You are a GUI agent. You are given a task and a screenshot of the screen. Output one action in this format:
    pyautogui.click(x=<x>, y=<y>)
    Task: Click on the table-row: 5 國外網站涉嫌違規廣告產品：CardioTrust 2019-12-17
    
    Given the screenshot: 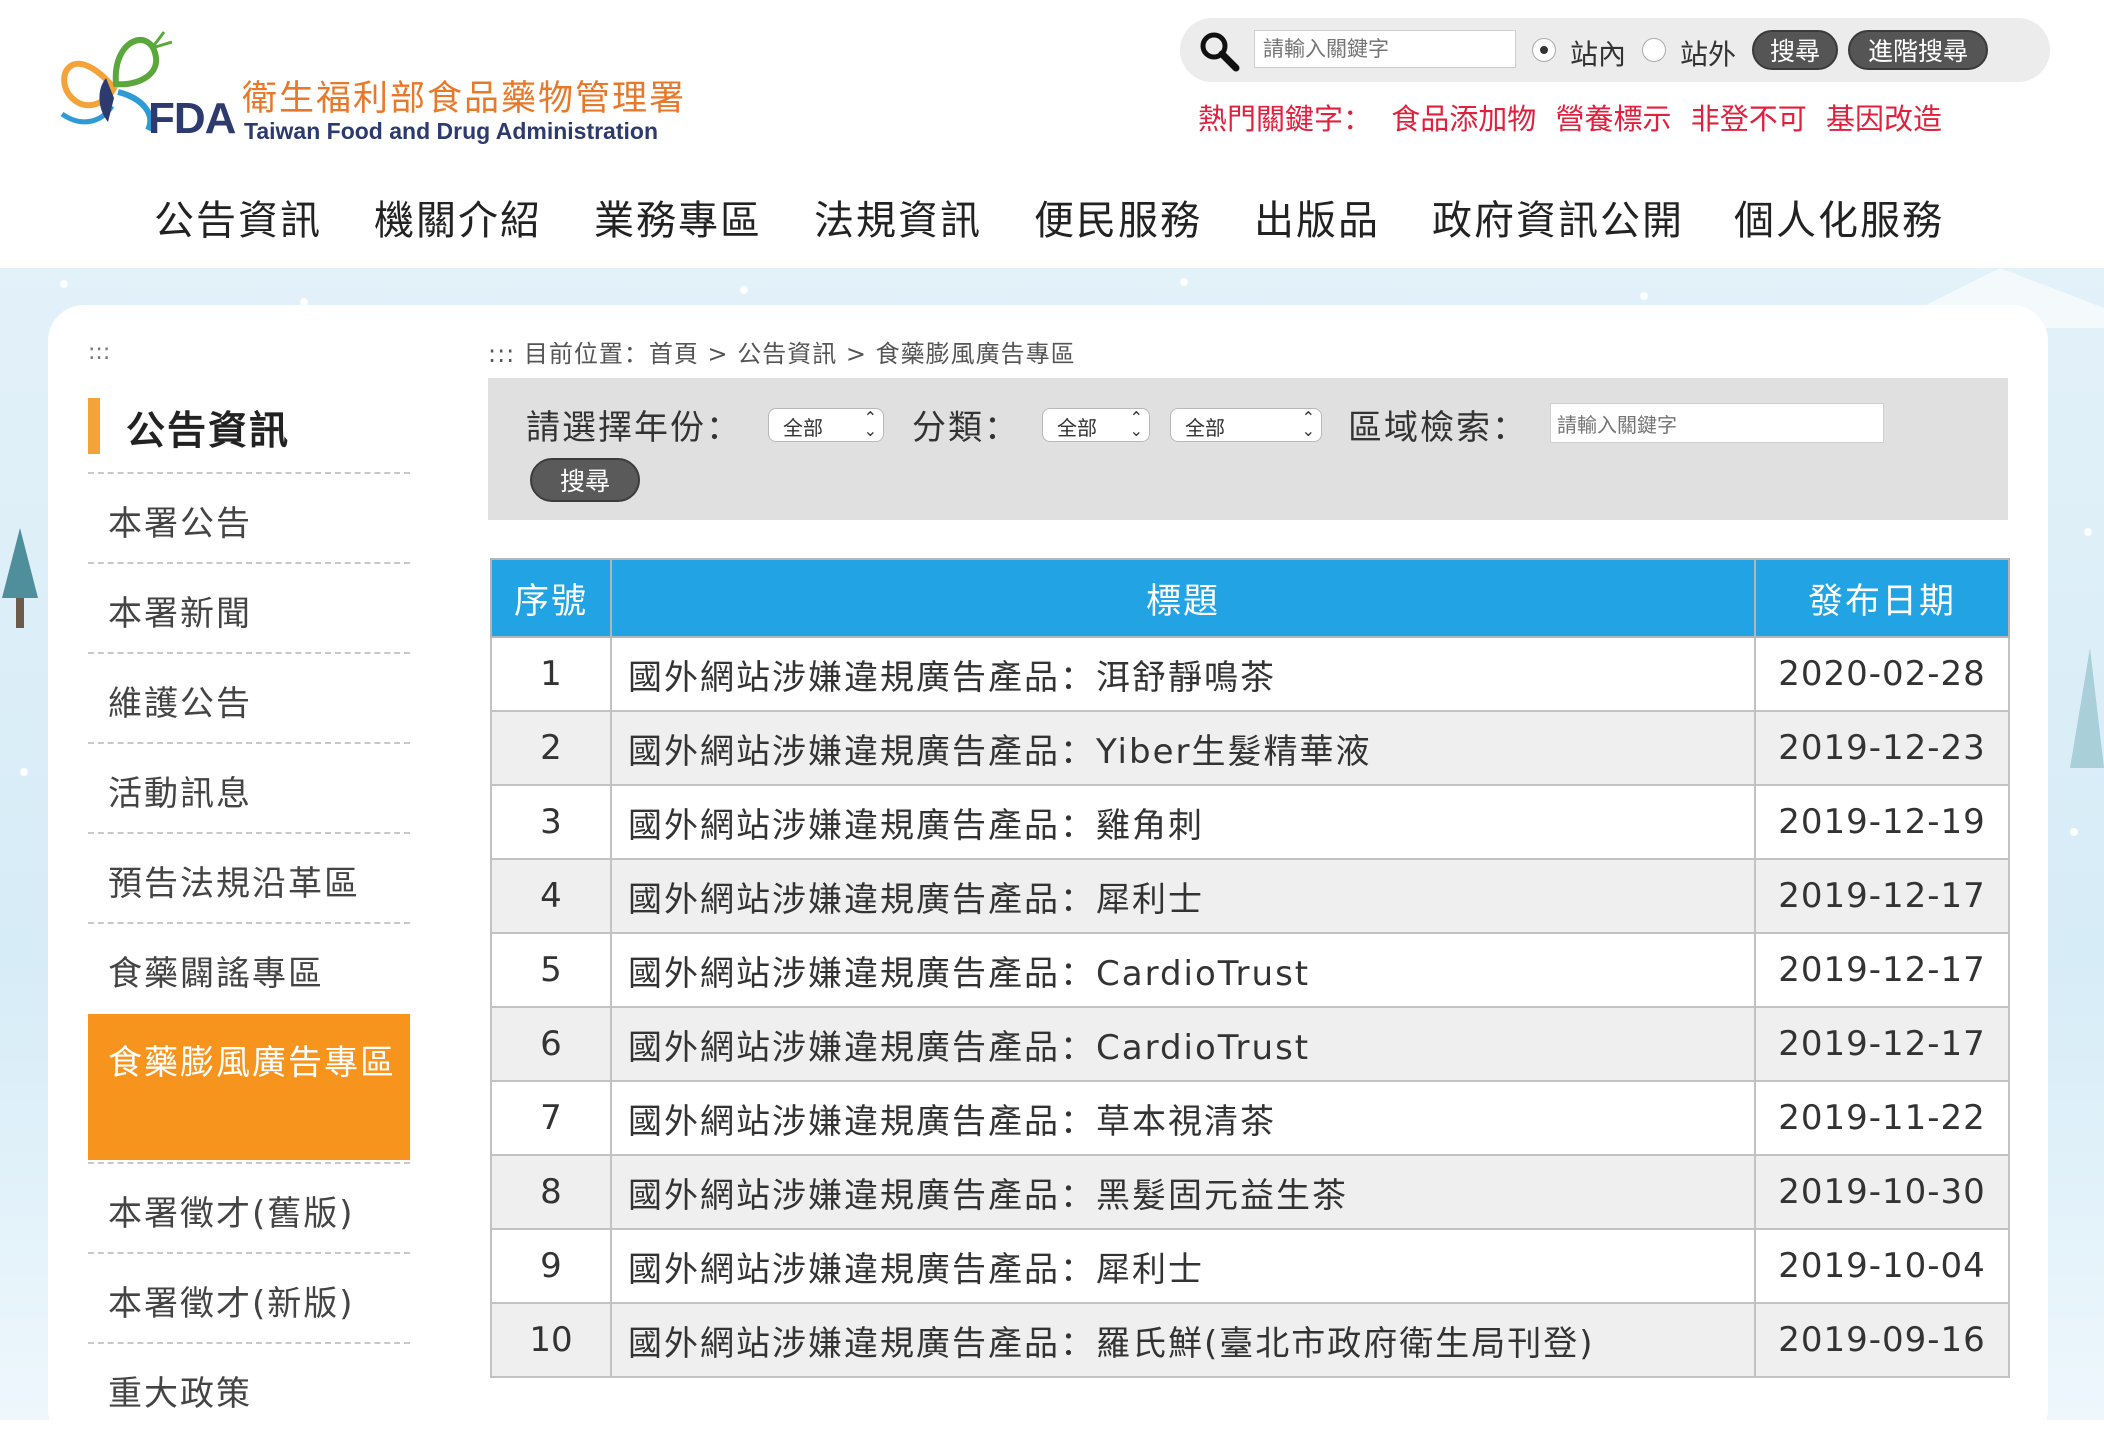 What is the action you would take?
    pyautogui.click(x=1250, y=970)
    